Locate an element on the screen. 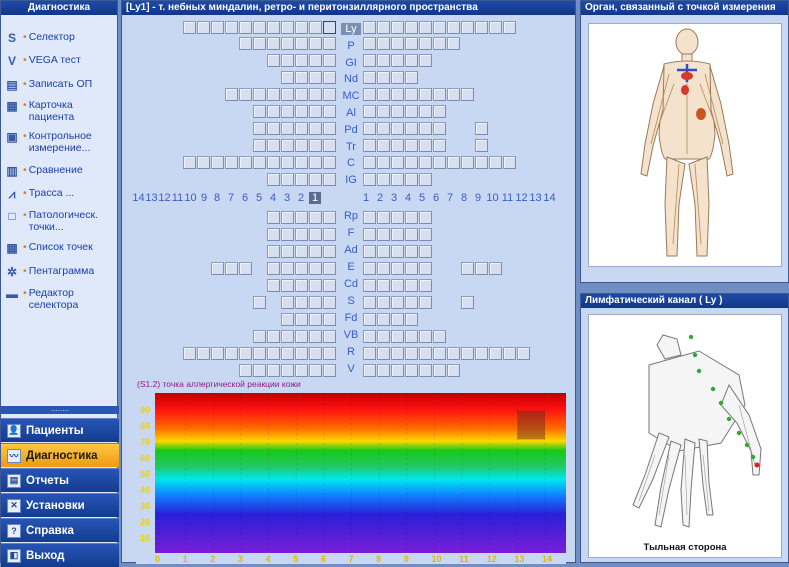 The height and width of the screenshot is (567, 789). sidebar-item-10: ✲ • Пентаграмма is located at coordinates (61, 272).